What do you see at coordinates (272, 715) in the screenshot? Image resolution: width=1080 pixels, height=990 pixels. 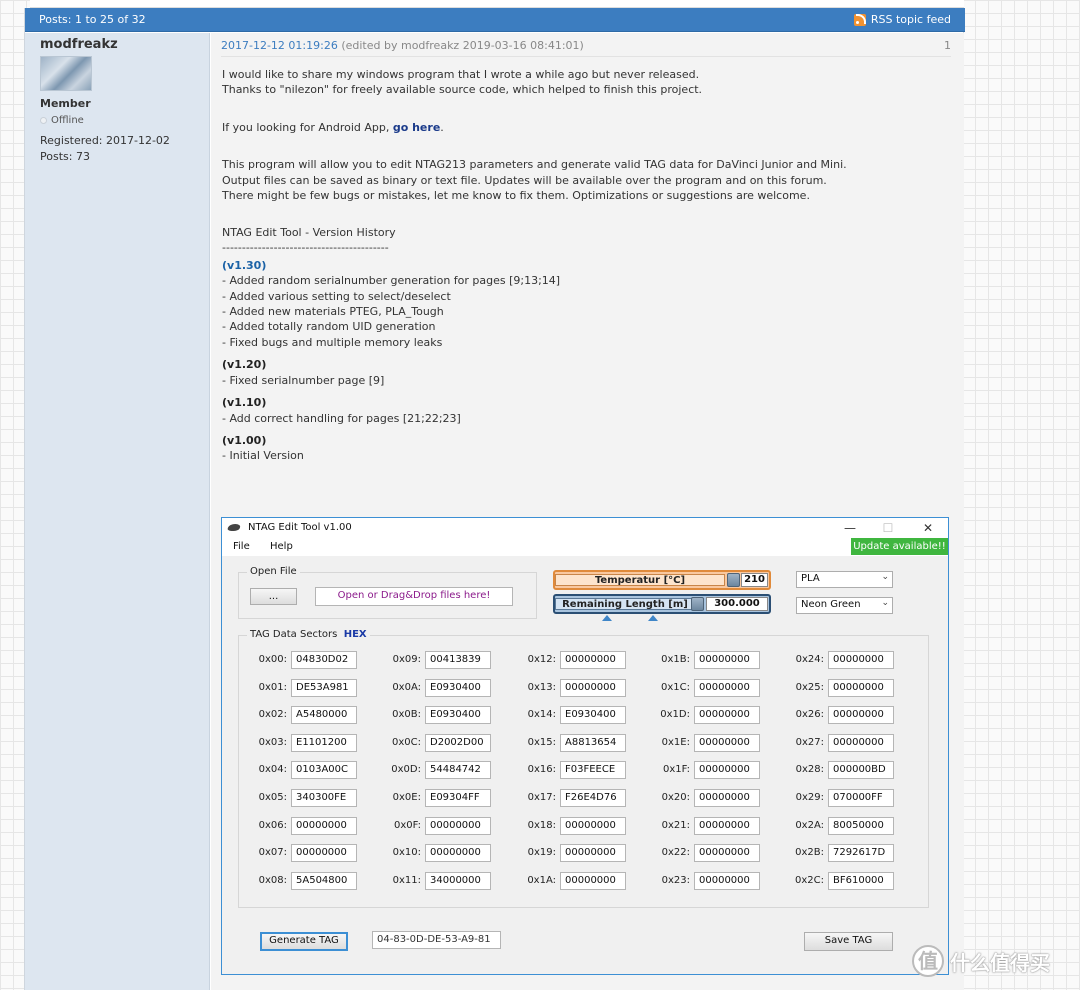 I see `sector-address: 0x02:` at bounding box center [272, 715].